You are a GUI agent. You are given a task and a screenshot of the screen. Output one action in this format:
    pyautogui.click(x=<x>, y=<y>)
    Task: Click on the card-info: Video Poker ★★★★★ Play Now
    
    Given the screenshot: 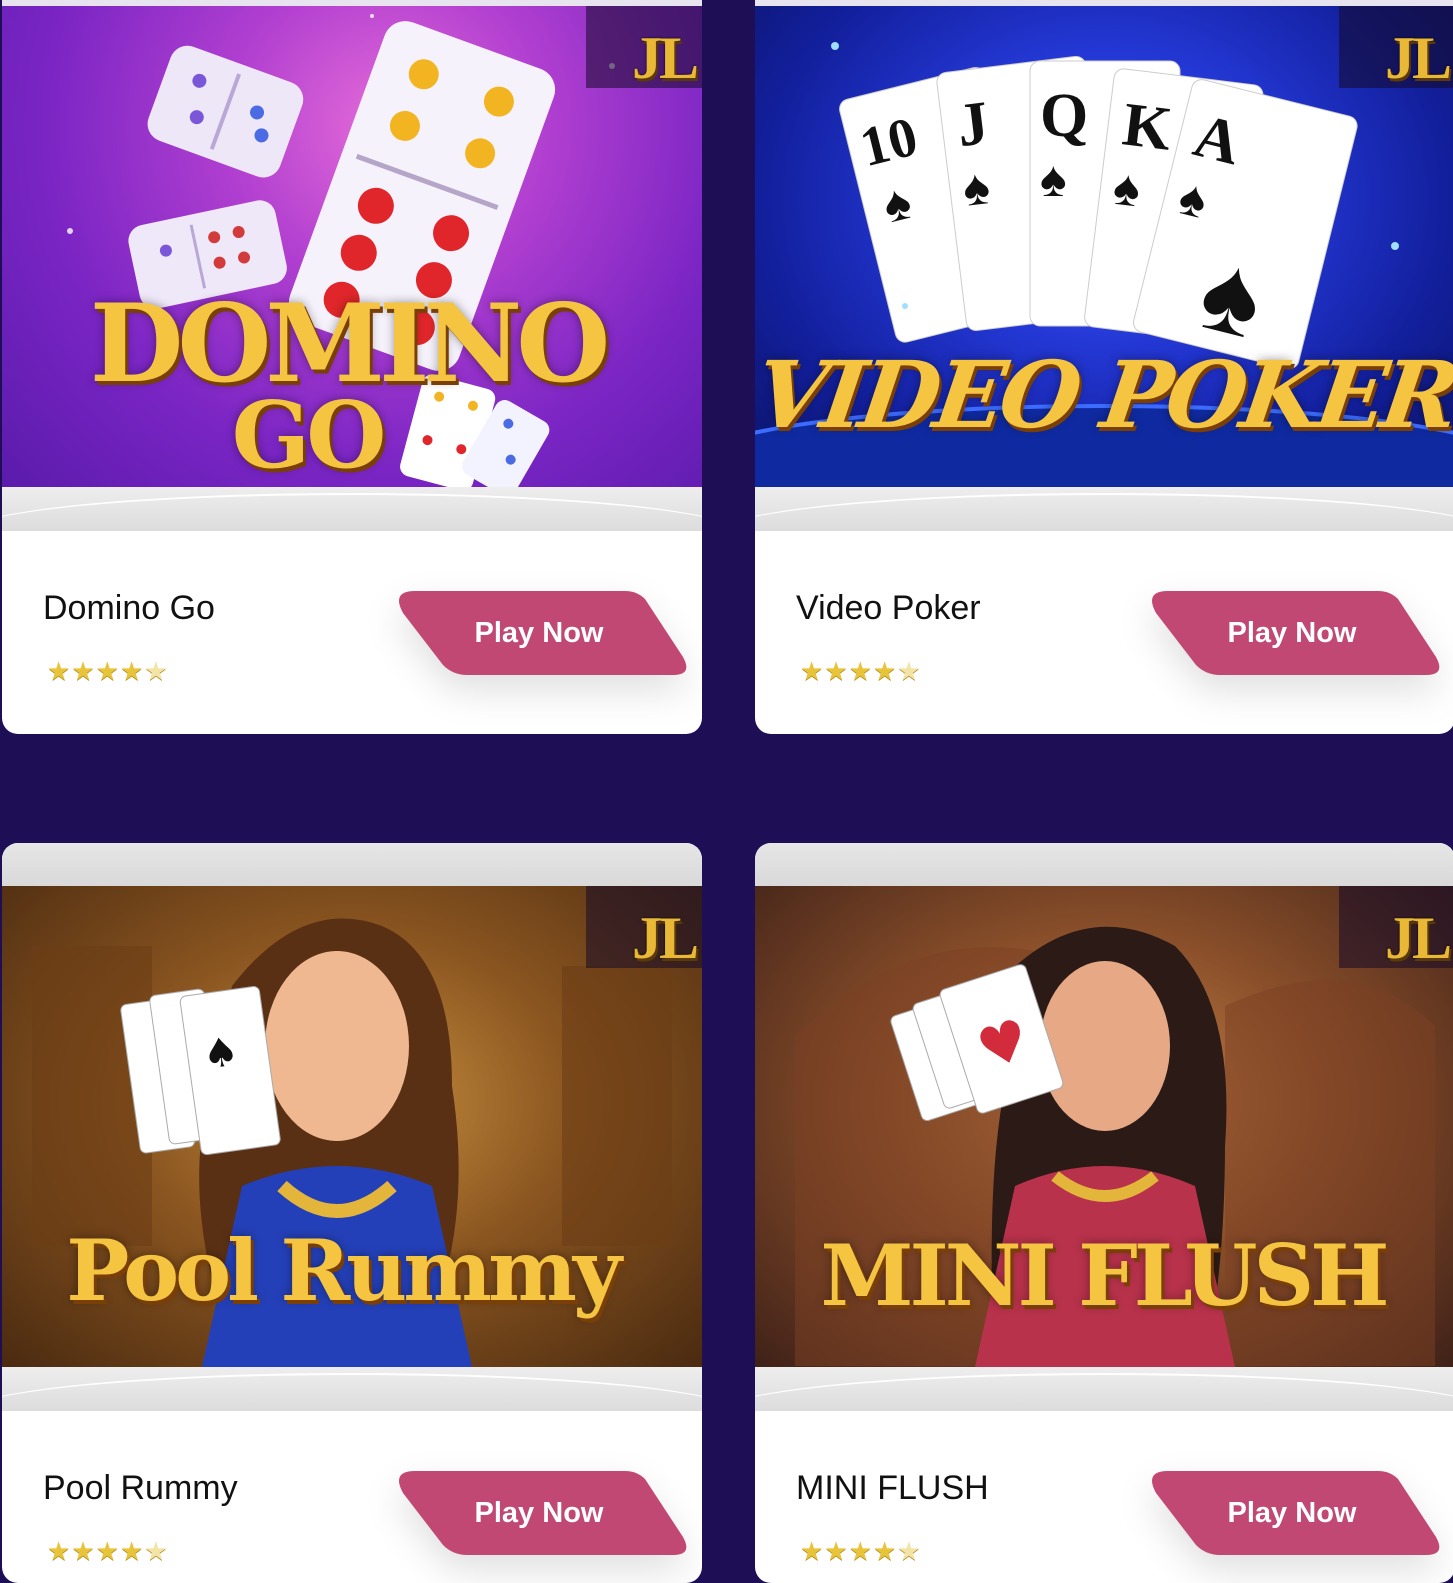 What is the action you would take?
    pyautogui.click(x=1104, y=631)
    